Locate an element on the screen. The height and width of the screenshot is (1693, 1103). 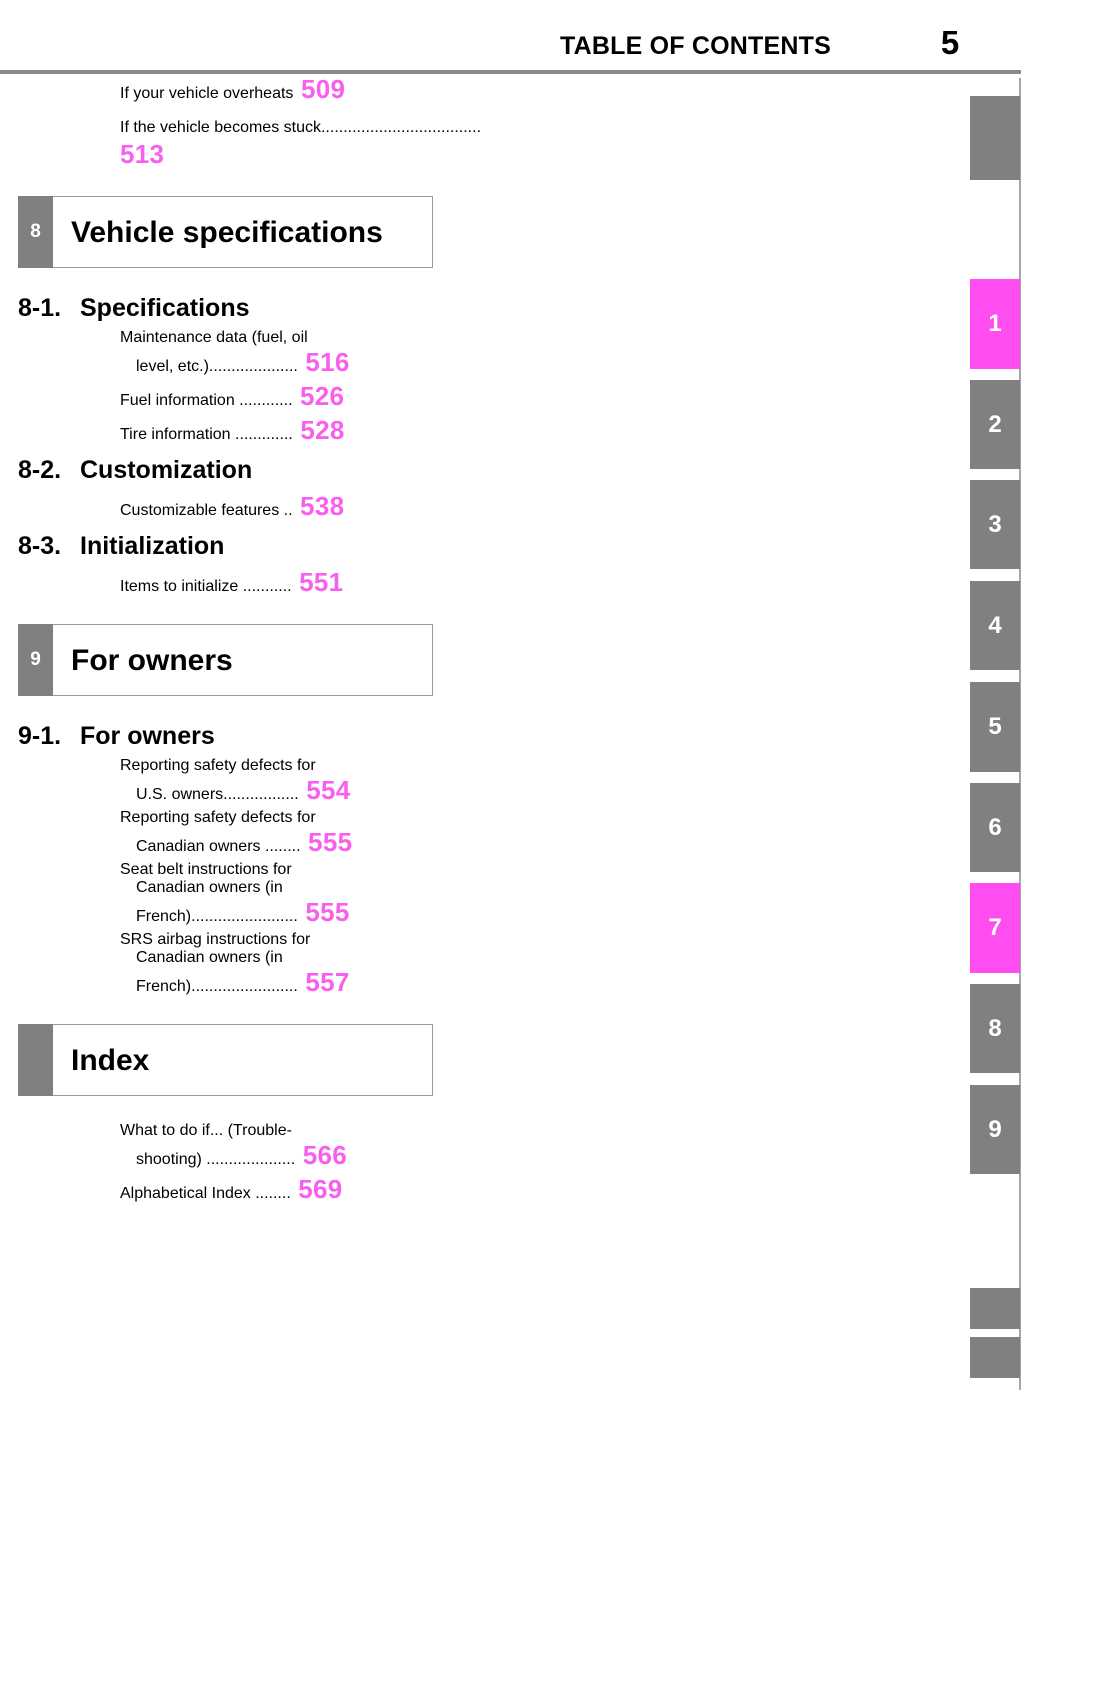
toc-entry: Fuel information ............ 526 is located at coordinates (276, 396).